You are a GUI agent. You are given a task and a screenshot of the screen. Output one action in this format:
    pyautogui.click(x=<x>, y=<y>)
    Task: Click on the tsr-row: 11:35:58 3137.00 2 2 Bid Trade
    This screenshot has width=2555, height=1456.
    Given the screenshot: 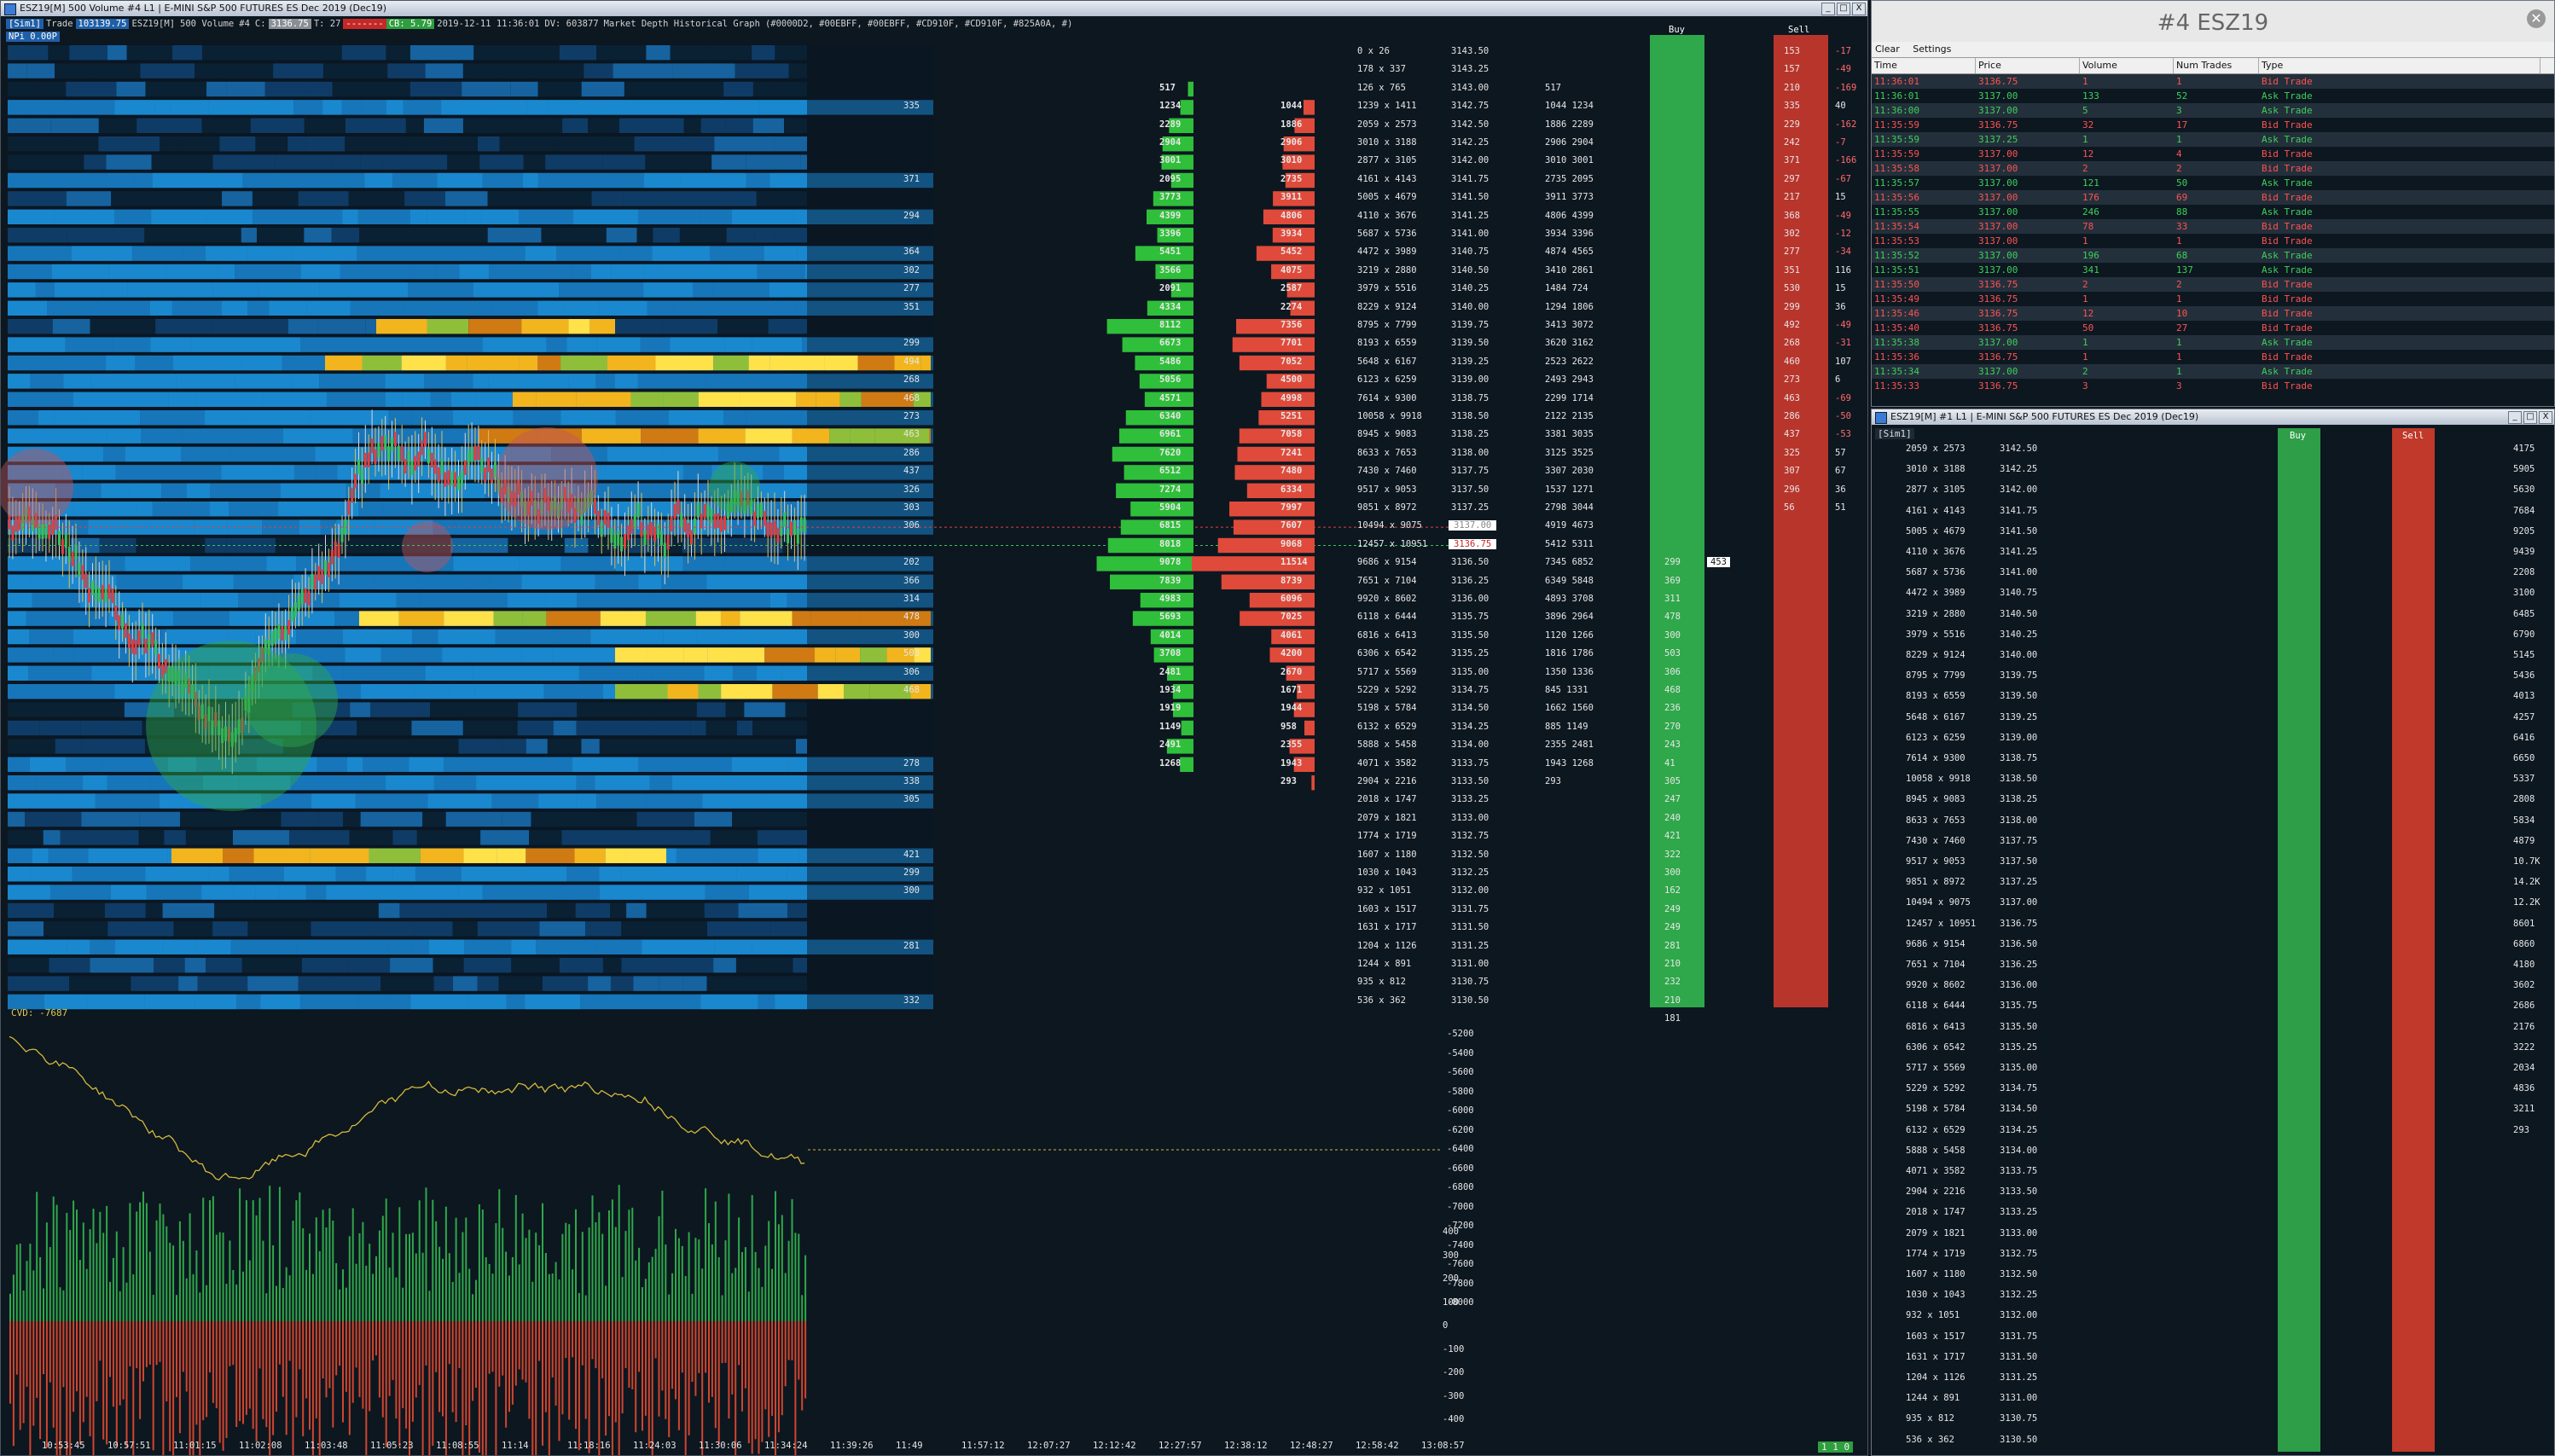 What is the action you would take?
    pyautogui.click(x=2213, y=168)
    